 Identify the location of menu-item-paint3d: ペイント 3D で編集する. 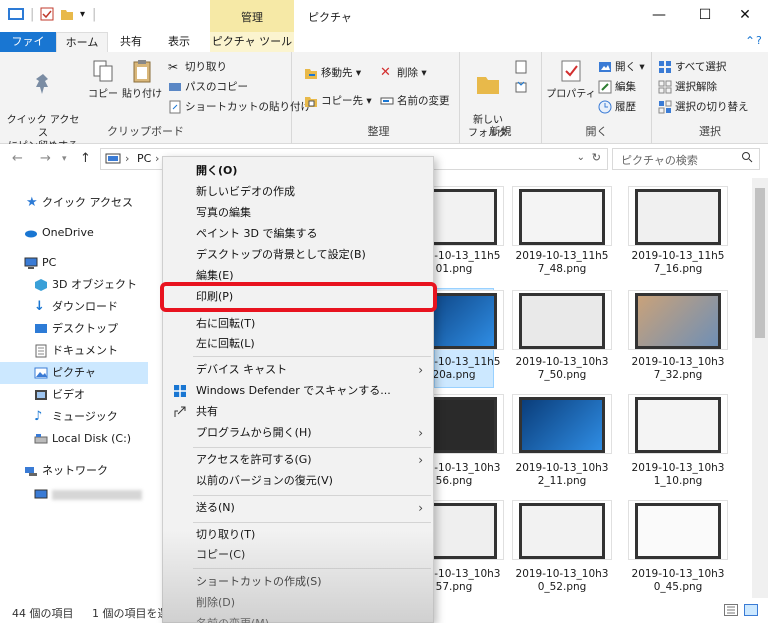
(298, 234).